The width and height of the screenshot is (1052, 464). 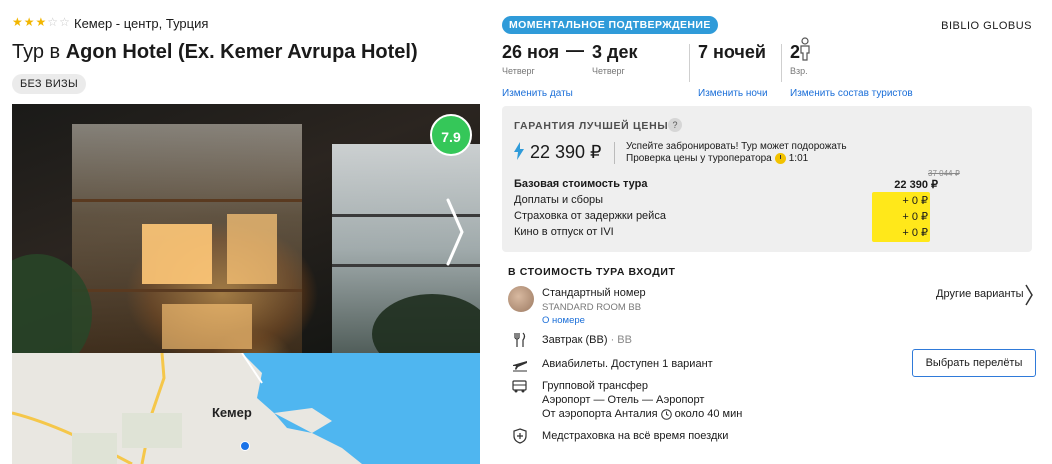 What do you see at coordinates (531, 52) in the screenshot?
I see `date-from: 26 ноя` at bounding box center [531, 52].